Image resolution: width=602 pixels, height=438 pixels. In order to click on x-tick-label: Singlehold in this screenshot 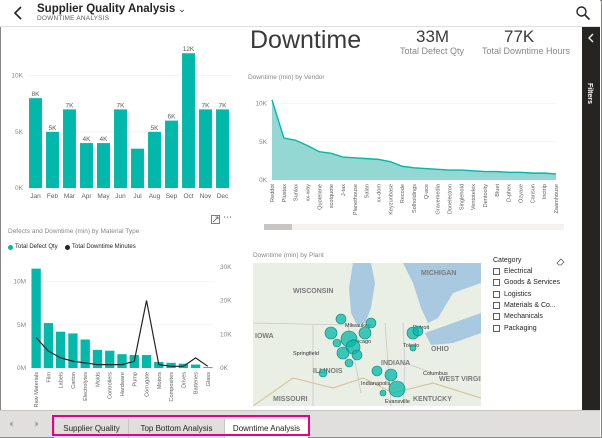, I will do `click(462, 197)`.